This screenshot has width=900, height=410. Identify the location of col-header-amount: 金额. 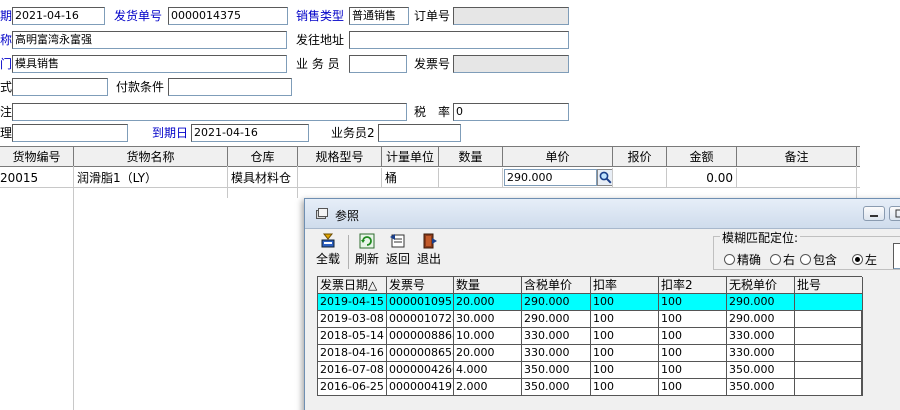
(702, 157).